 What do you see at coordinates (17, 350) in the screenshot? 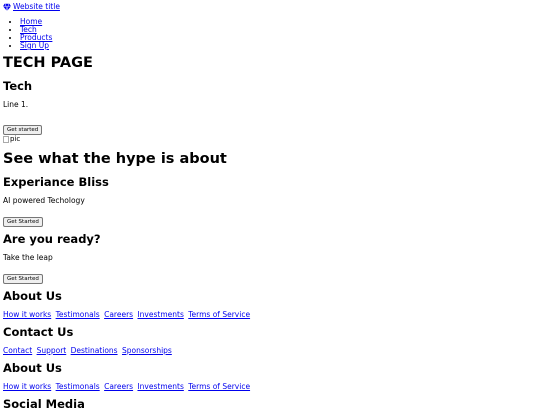
I see `footer-link-contact: Contact` at bounding box center [17, 350].